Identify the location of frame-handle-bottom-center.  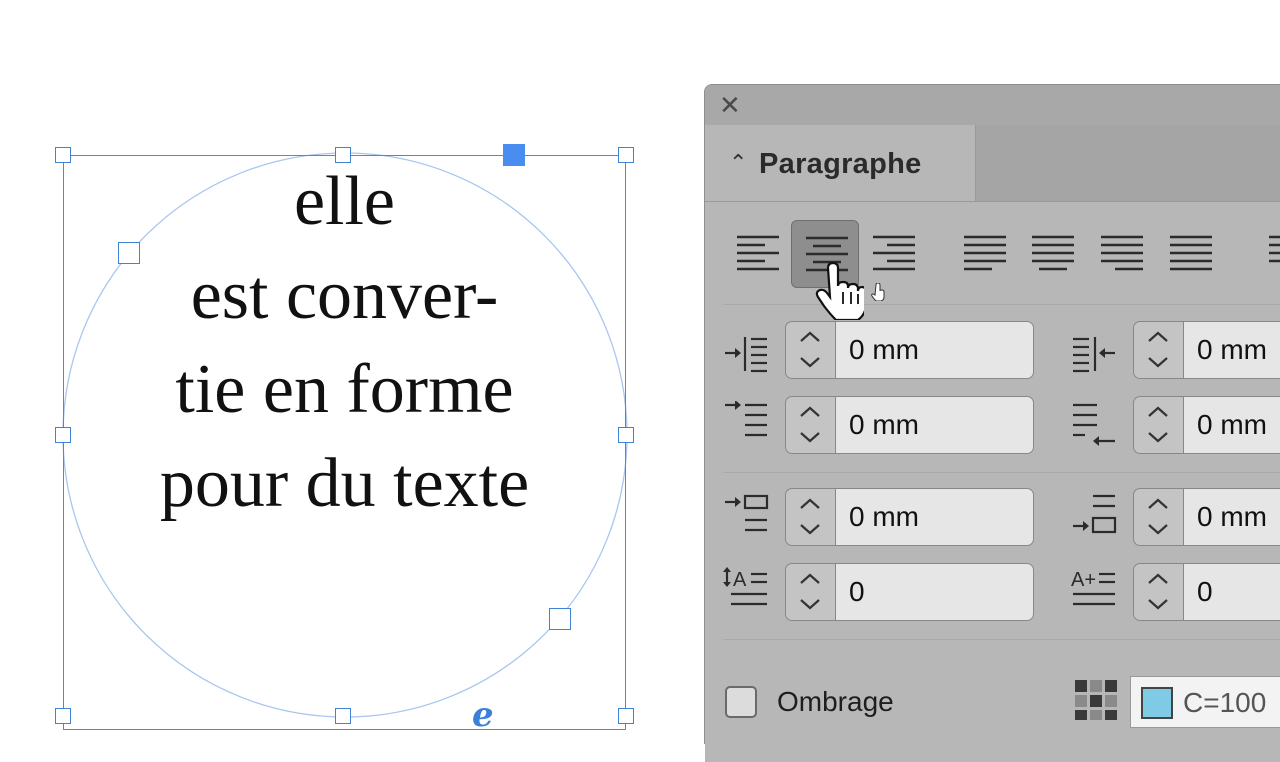
(343, 716).